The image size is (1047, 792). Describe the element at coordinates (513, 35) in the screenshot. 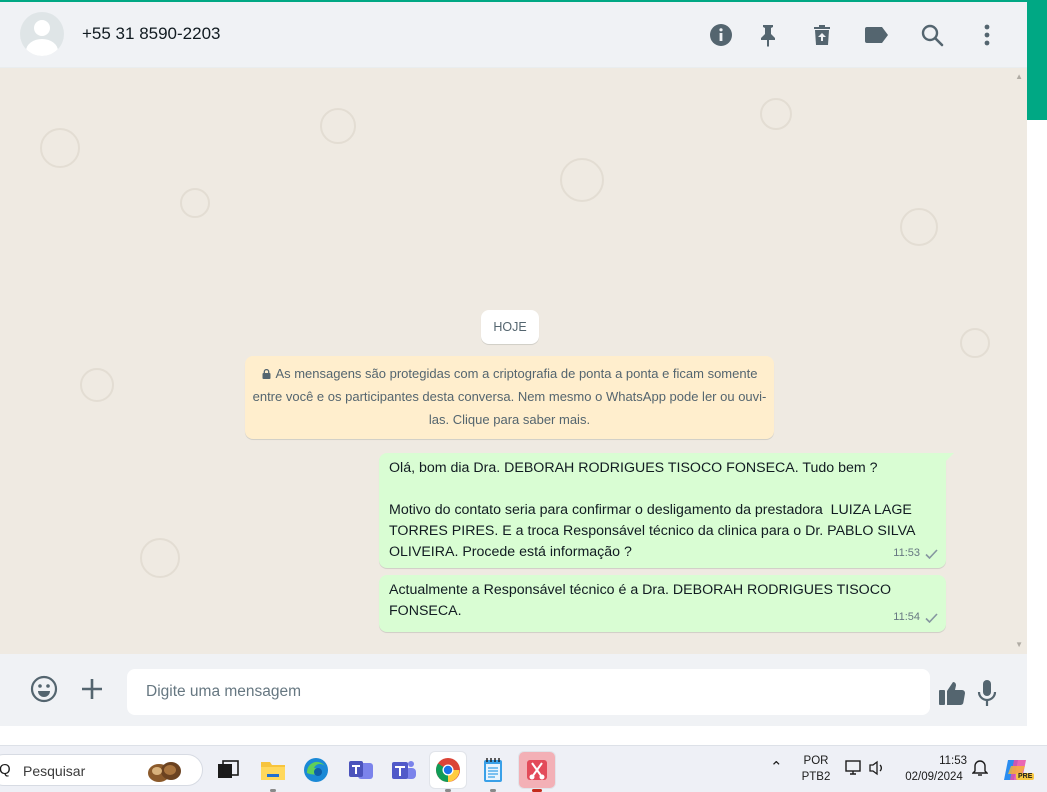

I see `chat-header: +55 31 8590-2203` at that location.